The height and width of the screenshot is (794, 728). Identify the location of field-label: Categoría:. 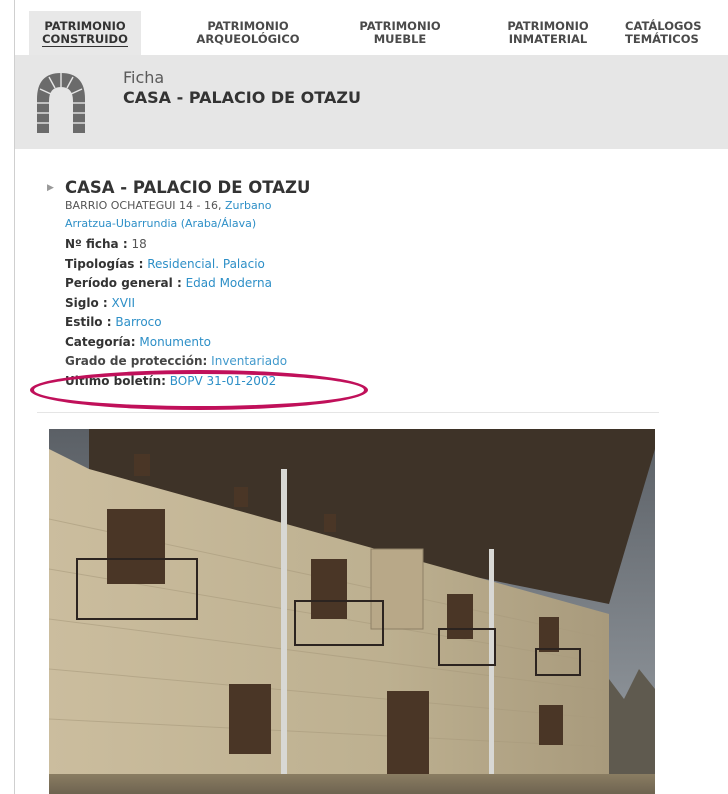
(100, 341).